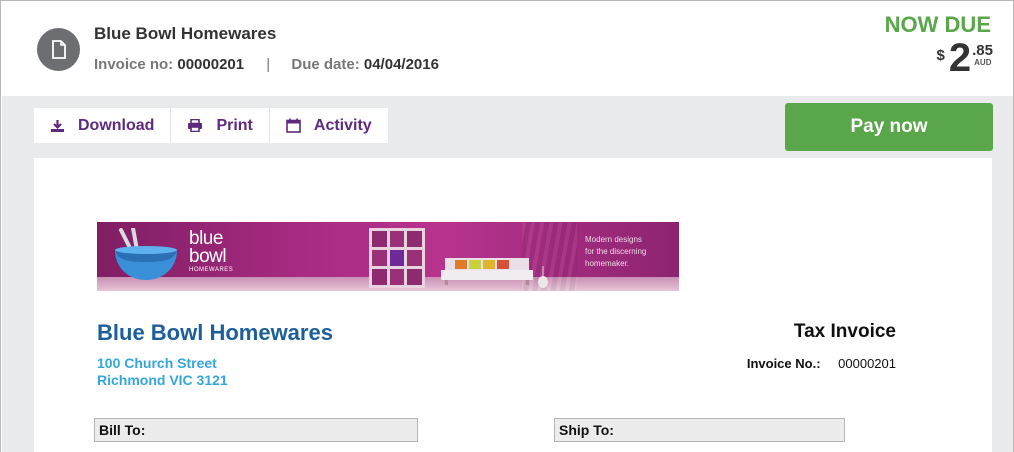  I want to click on download-button: Download, so click(103, 125).